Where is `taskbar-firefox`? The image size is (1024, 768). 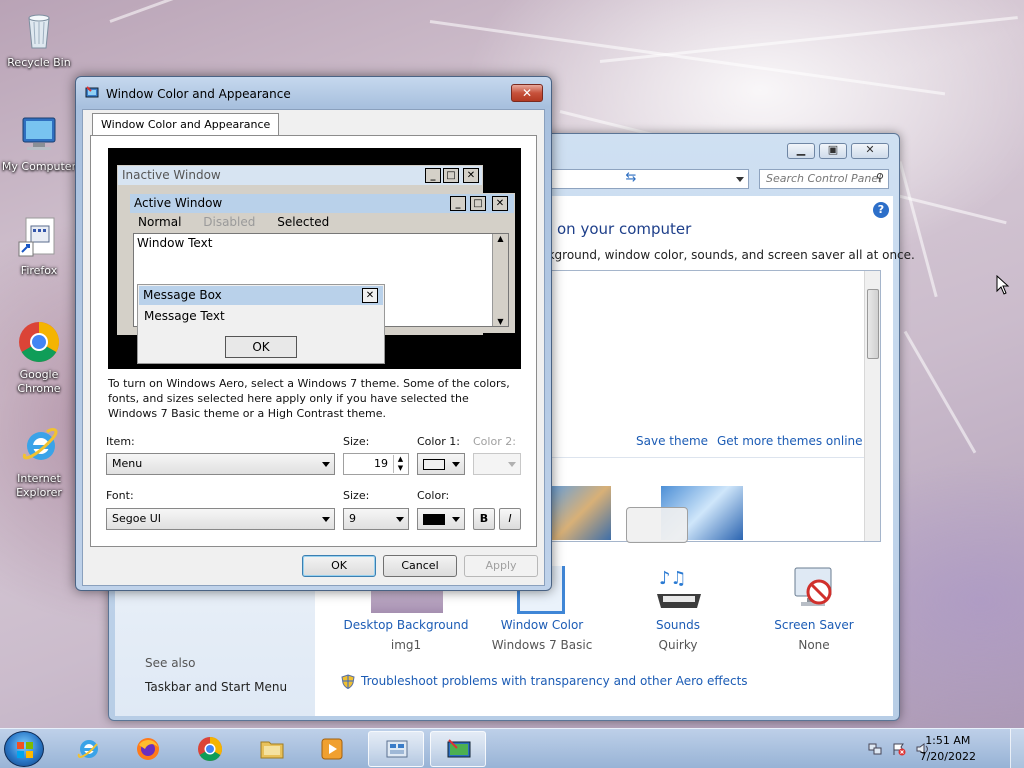
taskbar-firefox is located at coordinates (148, 749).